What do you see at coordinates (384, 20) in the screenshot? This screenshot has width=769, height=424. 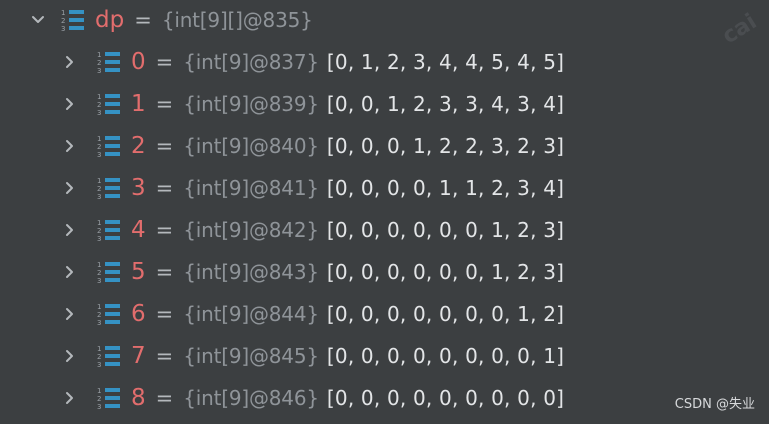 I see `tree-row-root-dp: 1 2 3 dp = {int[9][]@835}` at bounding box center [384, 20].